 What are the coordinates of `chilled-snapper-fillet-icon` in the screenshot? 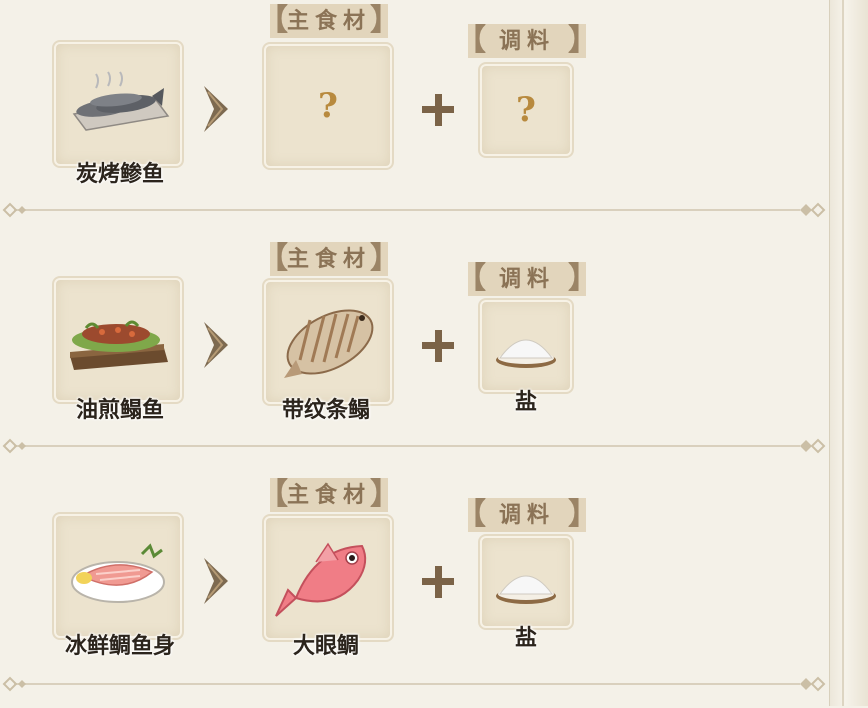 It's located at (118, 573).